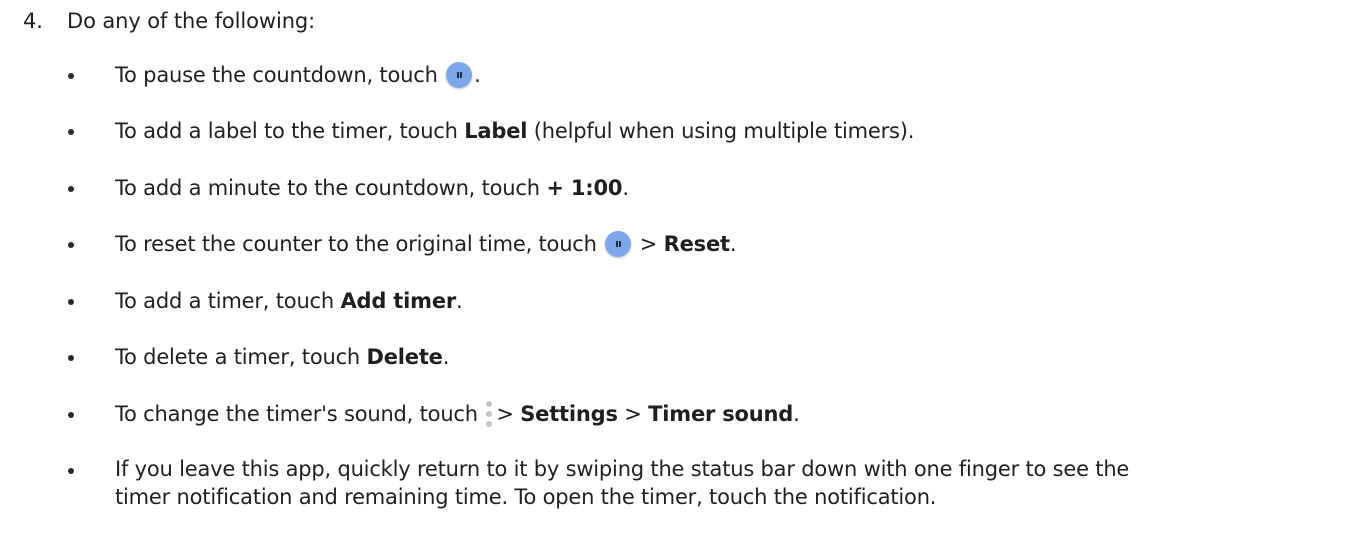 The height and width of the screenshot is (547, 1349). What do you see at coordinates (721, 414) in the screenshot?
I see `ui-term-timer-sound: Timer sound` at bounding box center [721, 414].